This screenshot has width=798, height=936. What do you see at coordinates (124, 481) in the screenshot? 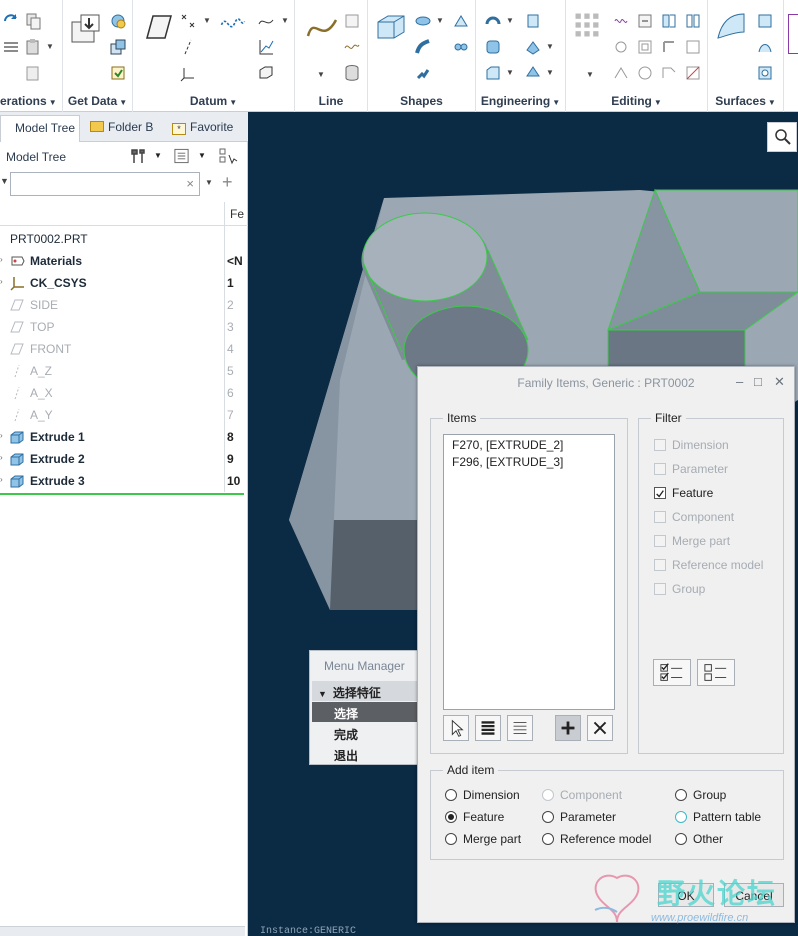
I see `tree-row: › Extrude 3 10` at bounding box center [124, 481].